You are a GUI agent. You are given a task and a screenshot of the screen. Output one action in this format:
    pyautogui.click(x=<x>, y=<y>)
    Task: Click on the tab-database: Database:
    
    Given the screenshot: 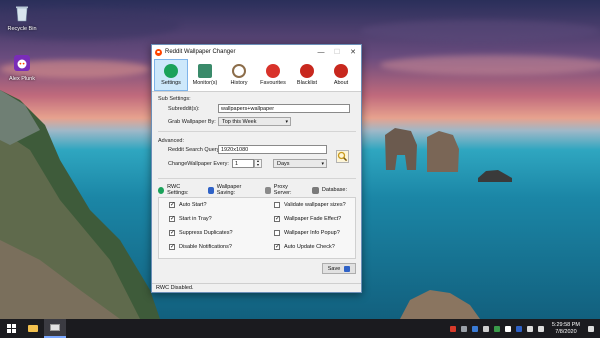 What is the action you would take?
    pyautogui.click(x=329, y=190)
    